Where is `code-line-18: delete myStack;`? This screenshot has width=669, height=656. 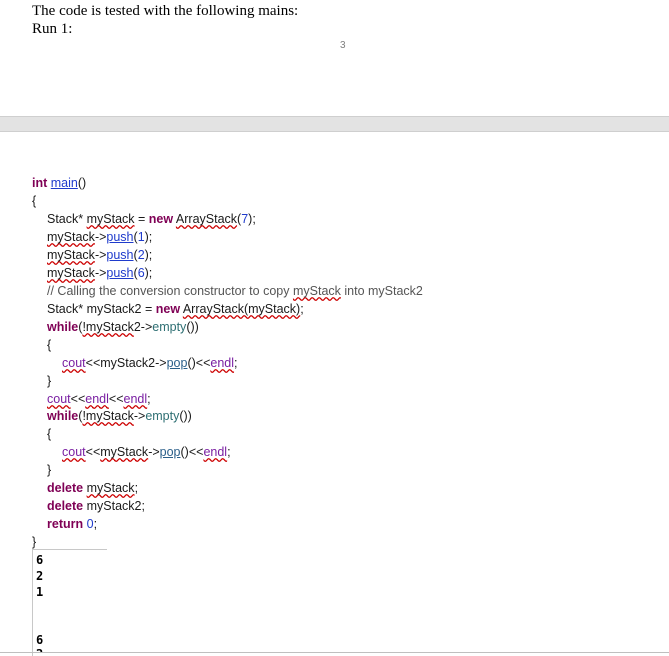
code-line-18: delete myStack; is located at coordinates (92, 488).